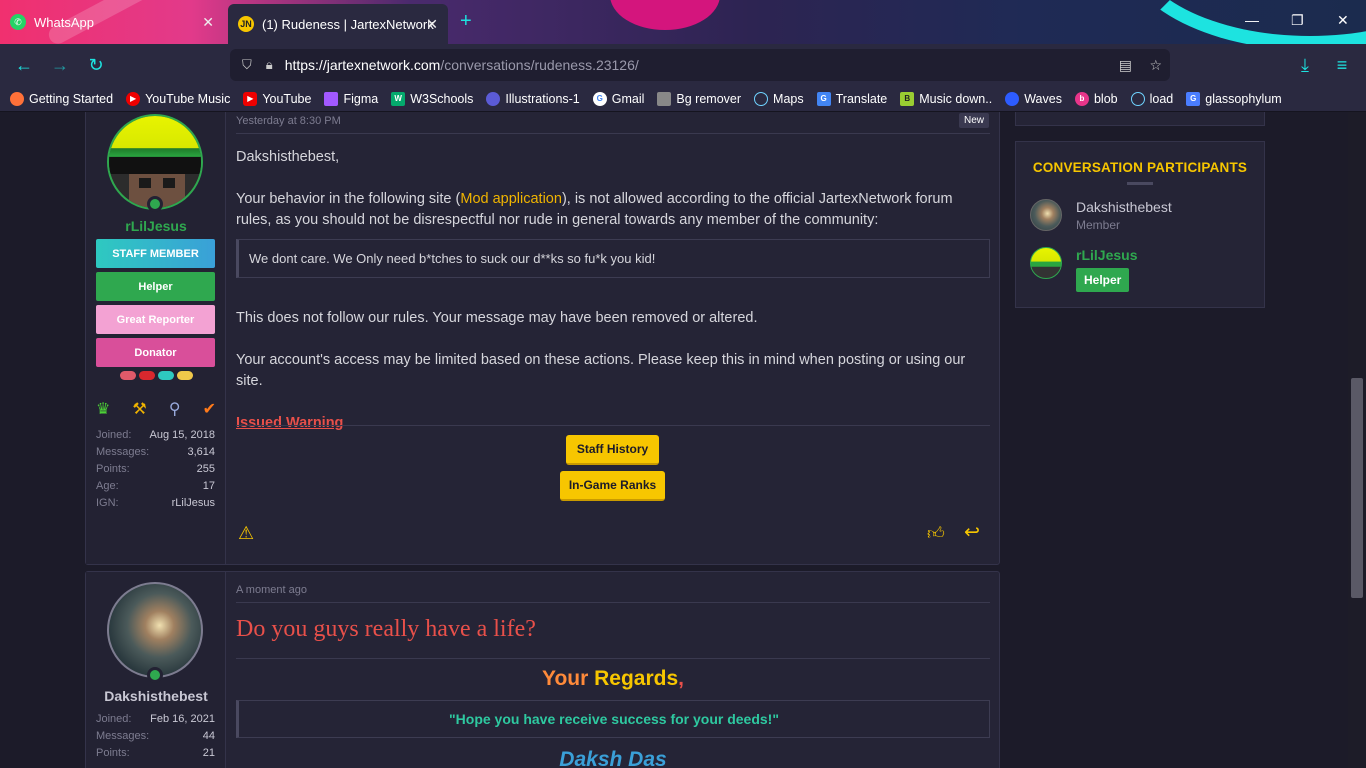  Describe the element at coordinates (133, 98) in the screenshot. I see `youtube-music-icon: ▶` at that location.